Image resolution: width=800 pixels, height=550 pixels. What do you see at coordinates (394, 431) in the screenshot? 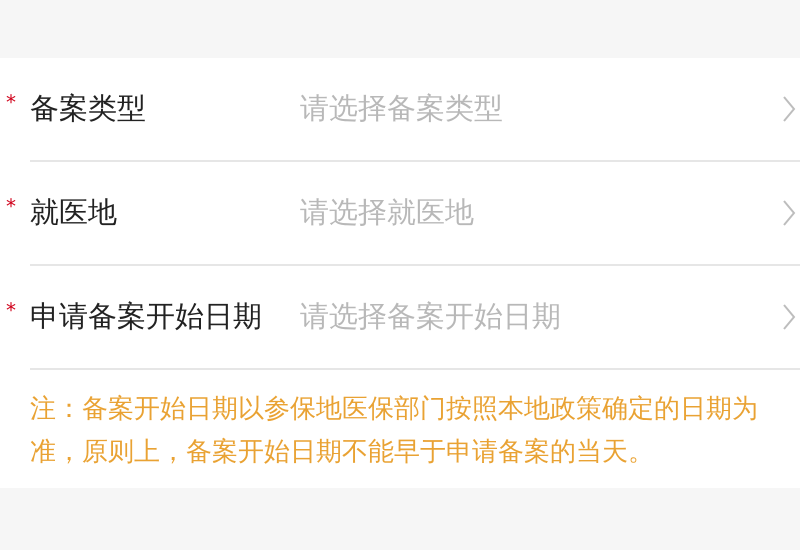
I see `note-text: 注：备案开始日期以参保地医保部门按照本地政策确定的日期为准，原则上，备案开始日期不能早于申请备案的当天。` at bounding box center [394, 431].